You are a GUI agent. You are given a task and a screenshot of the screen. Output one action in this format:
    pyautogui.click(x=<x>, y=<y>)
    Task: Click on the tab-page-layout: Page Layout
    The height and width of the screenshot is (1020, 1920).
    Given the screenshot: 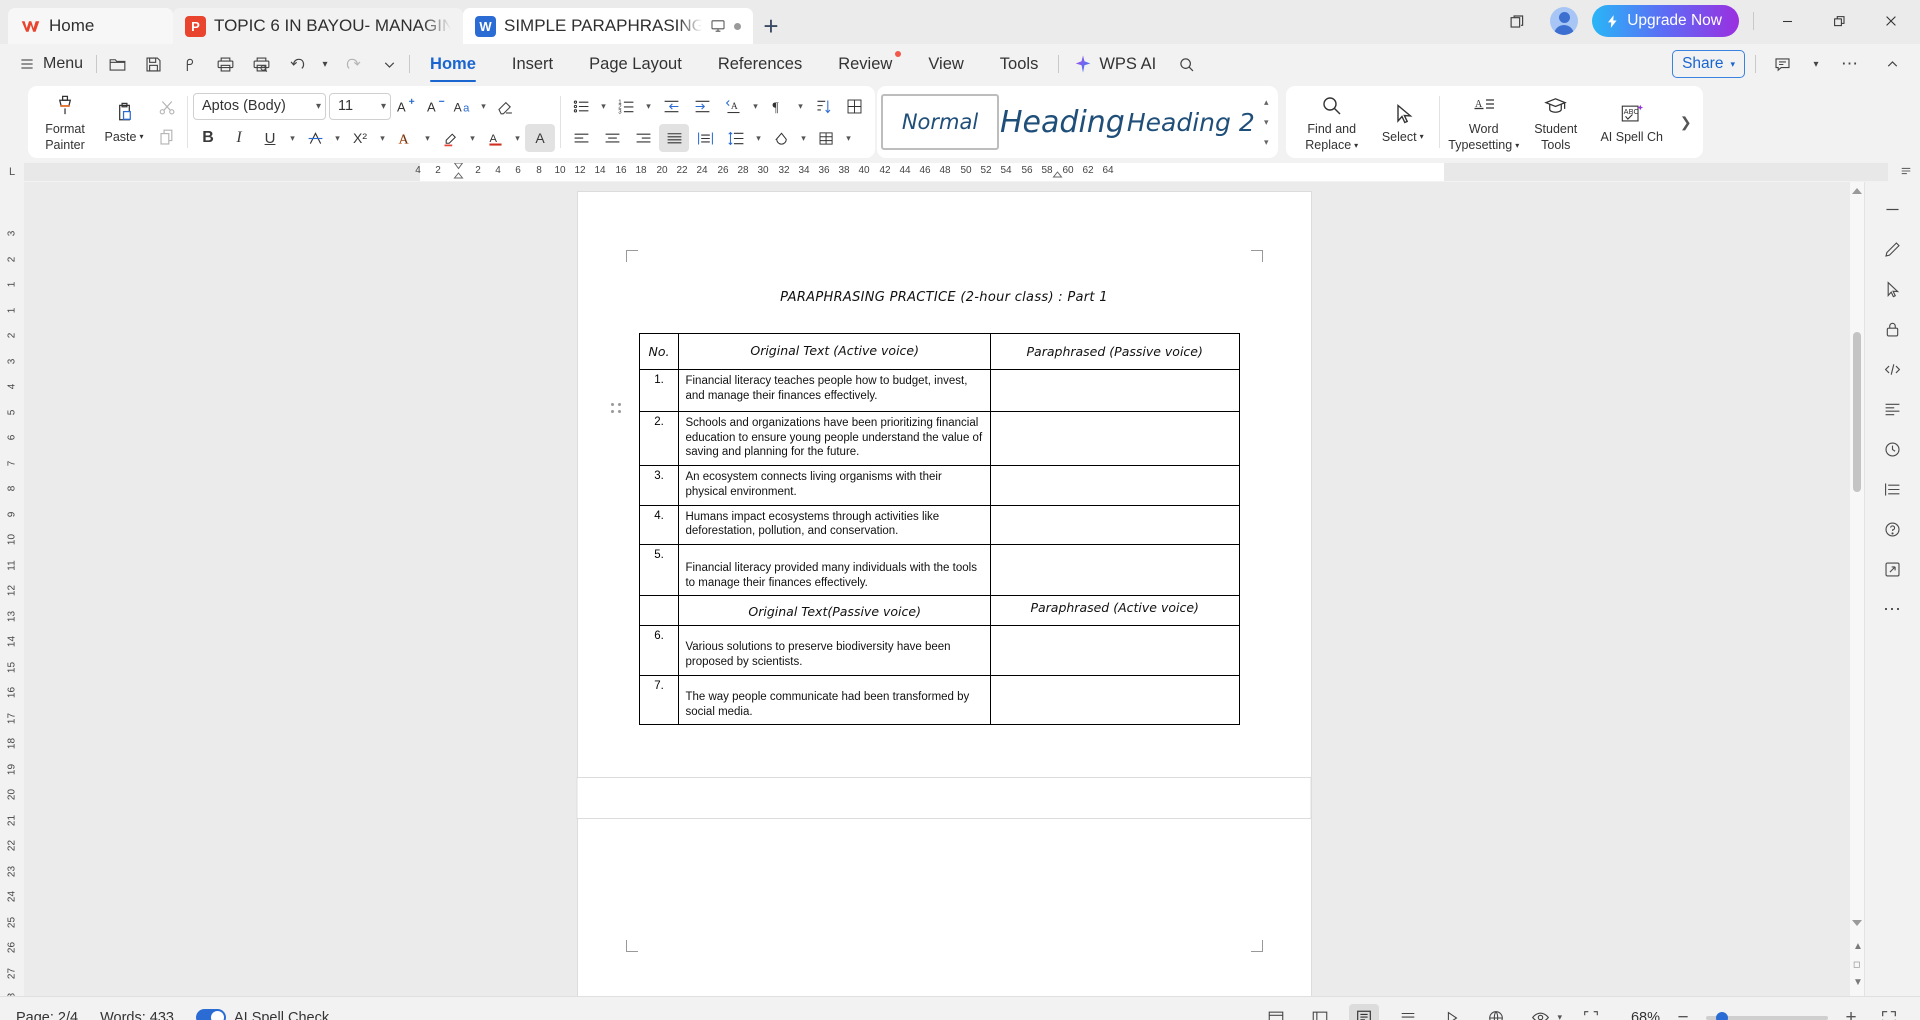 What is the action you would take?
    pyautogui.click(x=635, y=64)
    